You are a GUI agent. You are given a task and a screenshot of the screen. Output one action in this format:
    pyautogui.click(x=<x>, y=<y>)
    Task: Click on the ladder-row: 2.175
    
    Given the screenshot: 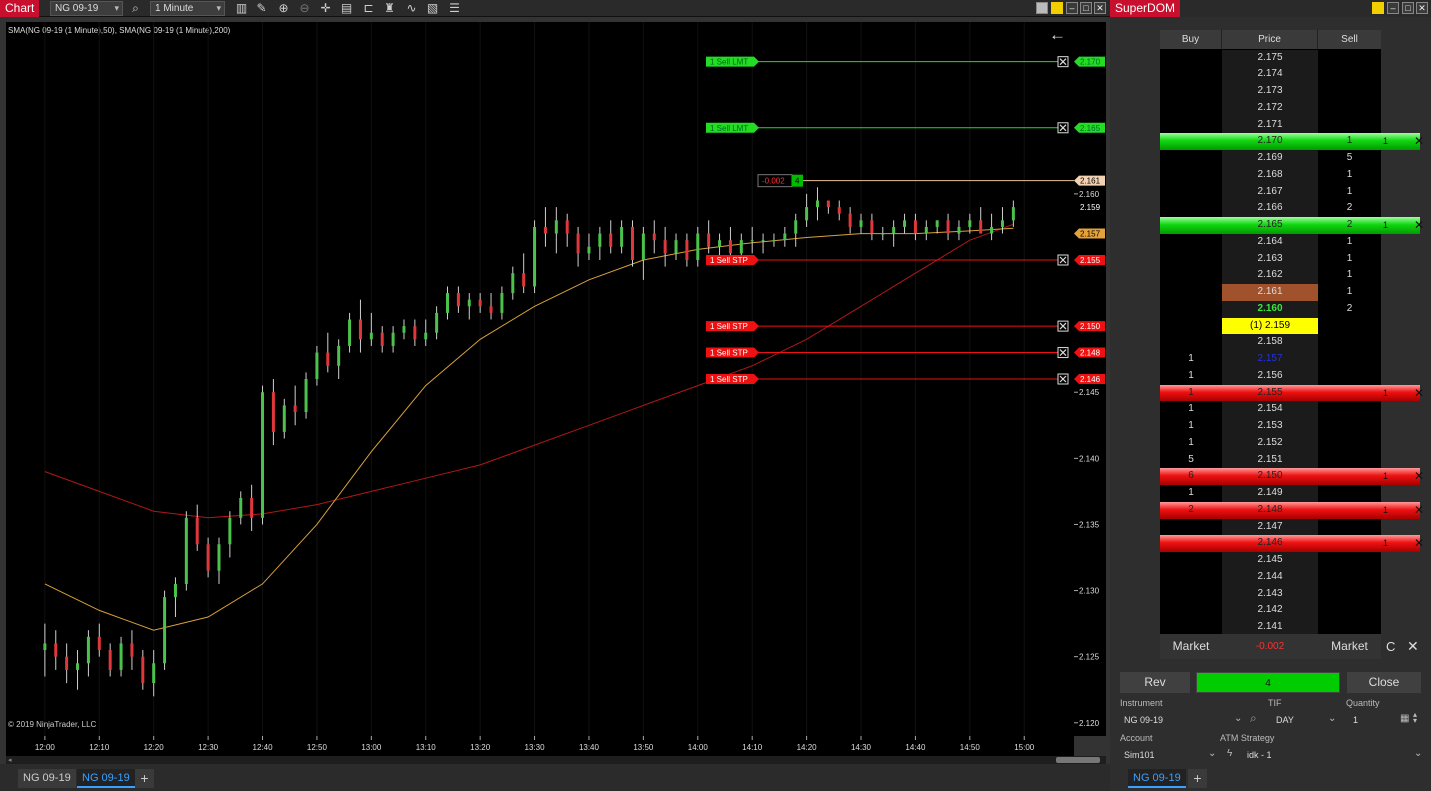 What is the action you would take?
    pyautogui.click(x=1270, y=58)
    